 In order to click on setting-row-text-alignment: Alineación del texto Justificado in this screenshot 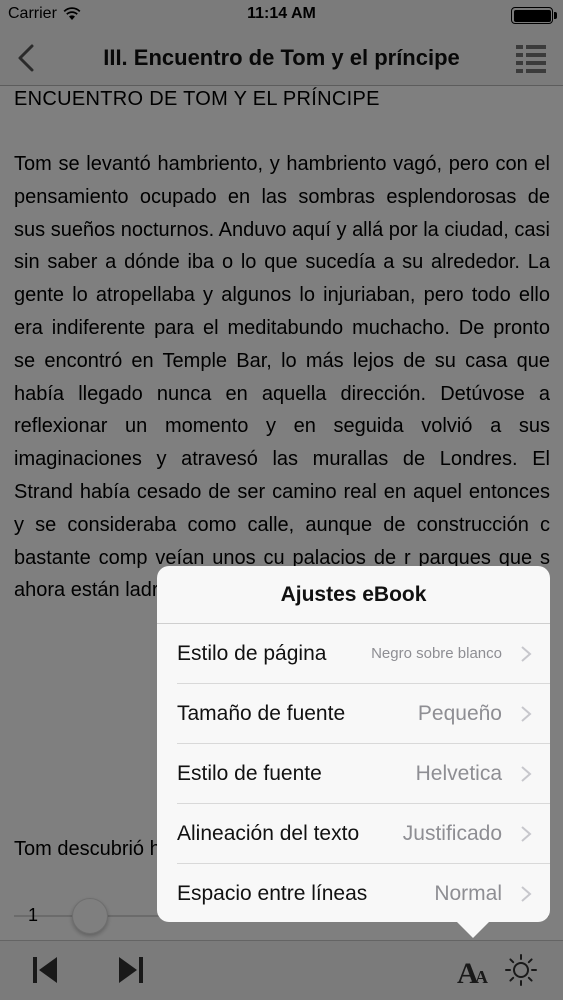, I will do `click(363, 834)`.